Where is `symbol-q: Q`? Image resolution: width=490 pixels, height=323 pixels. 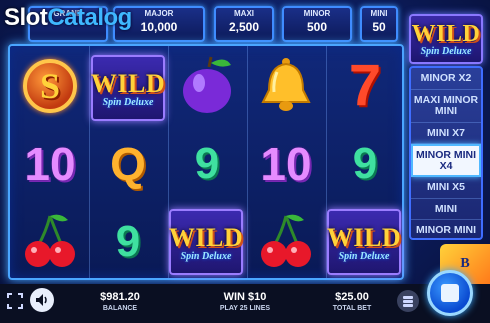 symbol-q: Q is located at coordinates (128, 164).